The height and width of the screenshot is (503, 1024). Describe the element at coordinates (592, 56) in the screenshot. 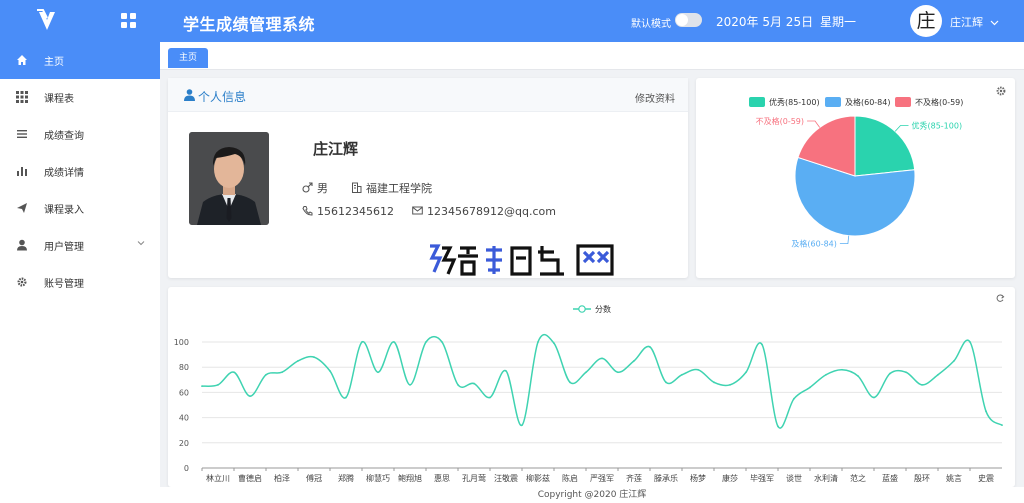

I see `tab-bar: 主页` at that location.